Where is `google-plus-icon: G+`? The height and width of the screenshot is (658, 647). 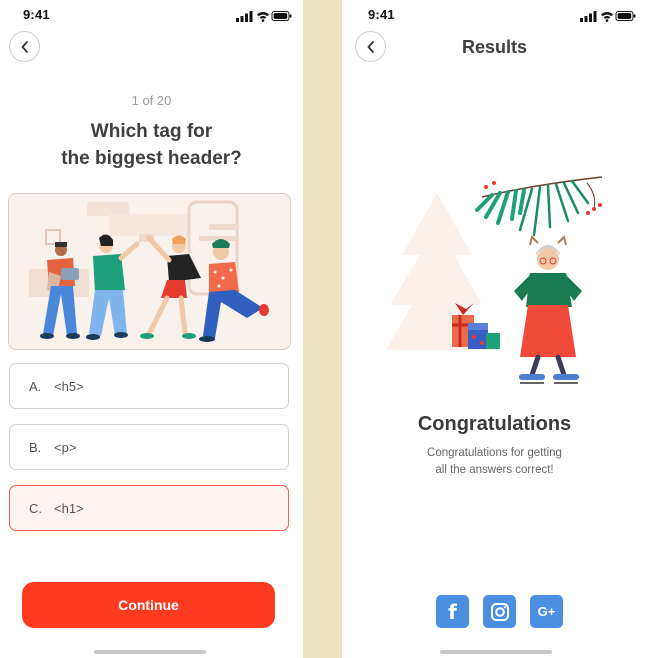
google-plus-icon: G+ is located at coordinates (546, 611).